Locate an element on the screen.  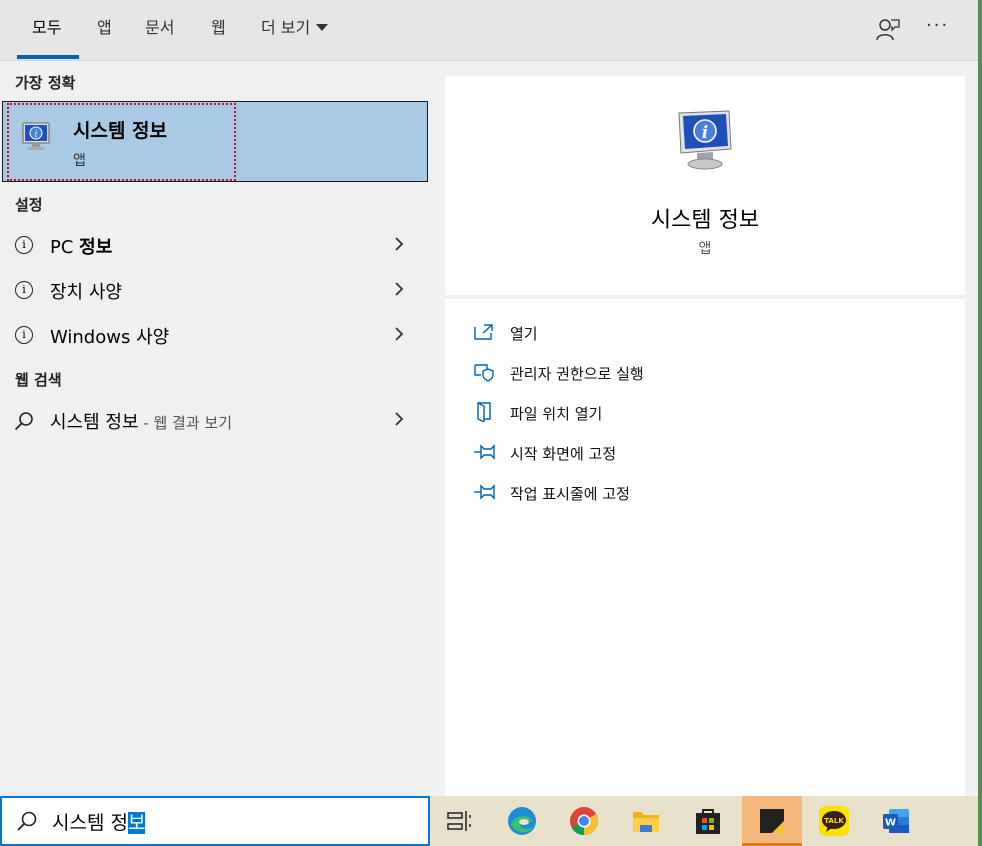
tab-more: 더 보기 is located at coordinates (295, 30).